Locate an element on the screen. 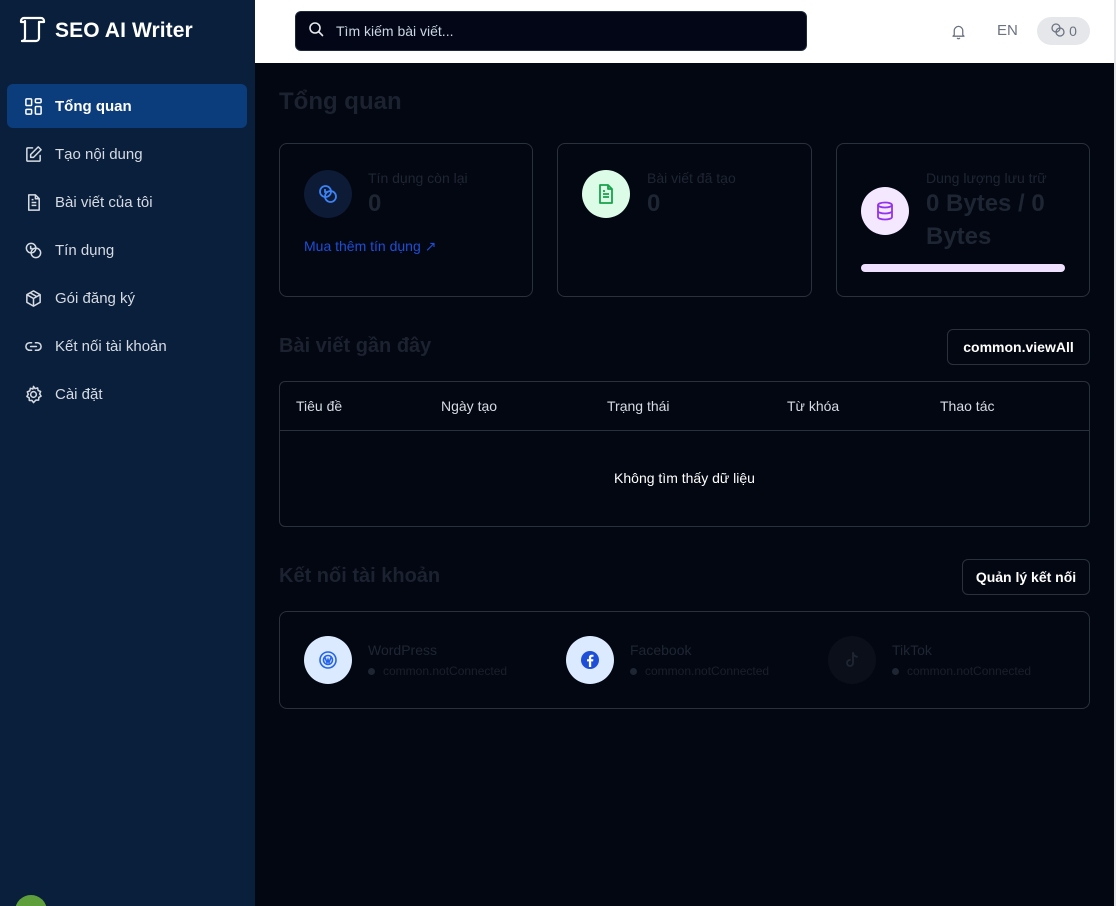 Image resolution: width=1116 pixels, height=906 pixels. connection-name: TikTok is located at coordinates (912, 650).